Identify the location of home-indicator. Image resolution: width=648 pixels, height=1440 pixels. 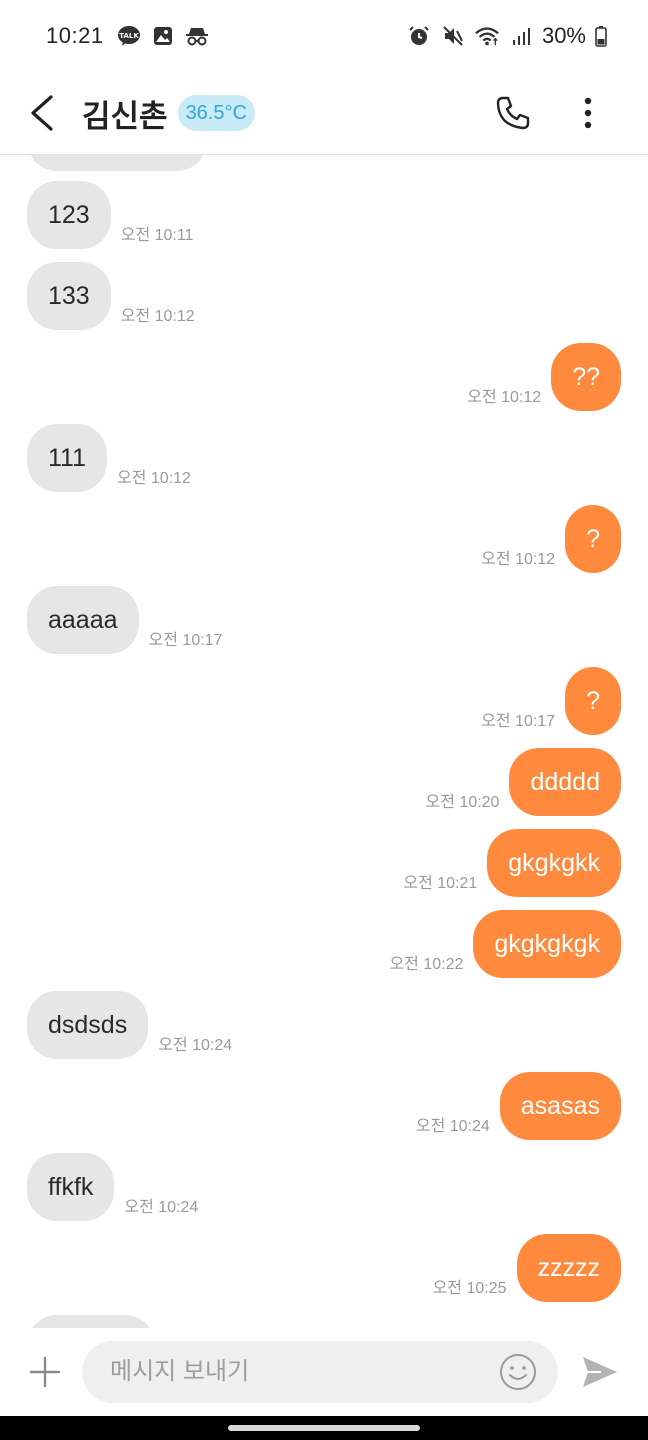
(324, 1428).